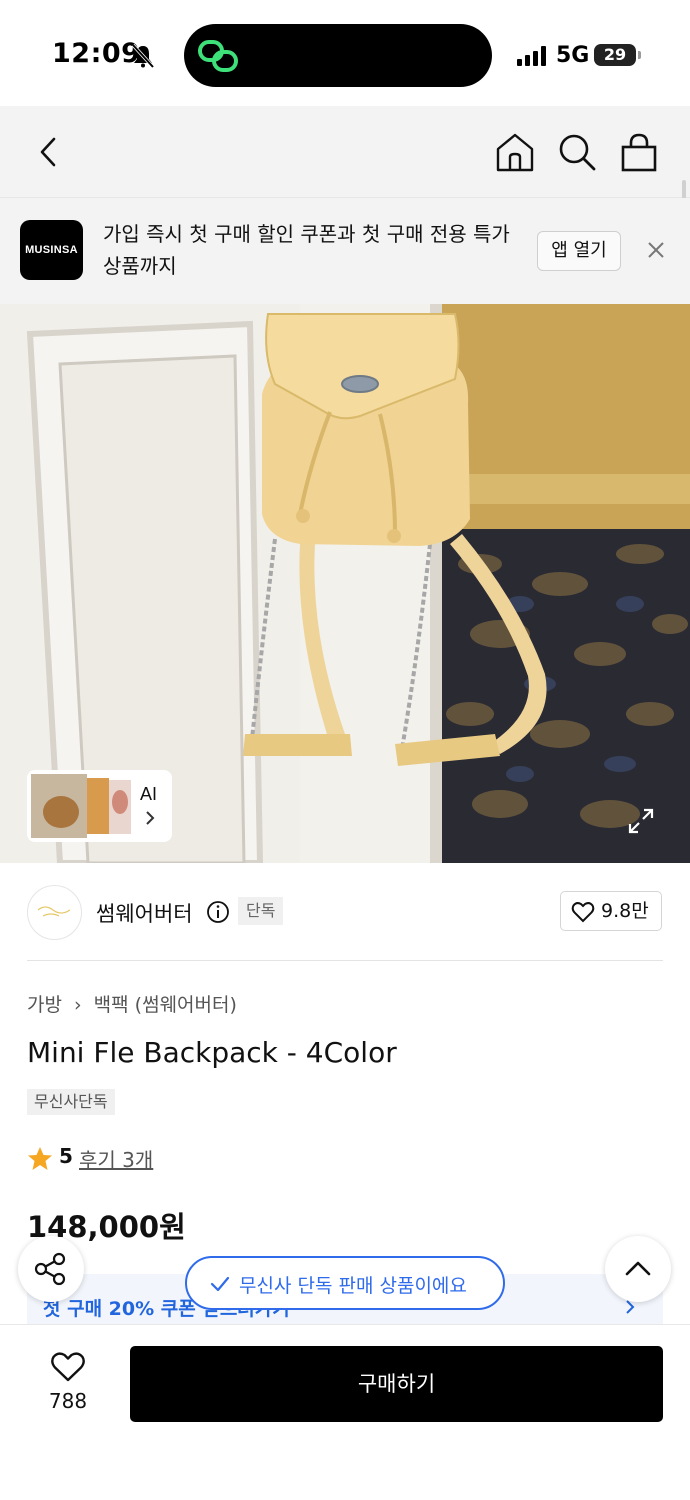 This screenshot has height=1500, width=690. Describe the element at coordinates (66, 1156) in the screenshot. I see `rating-value: 5` at that location.